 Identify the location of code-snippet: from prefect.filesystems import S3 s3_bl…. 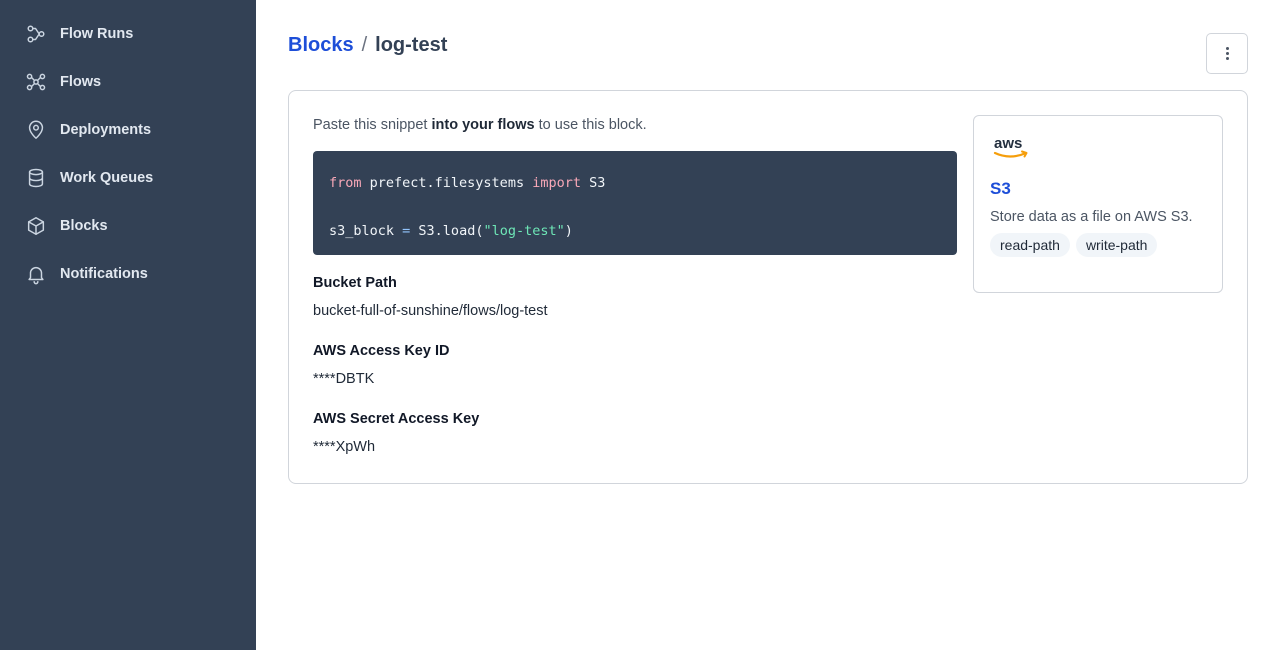
(635, 203).